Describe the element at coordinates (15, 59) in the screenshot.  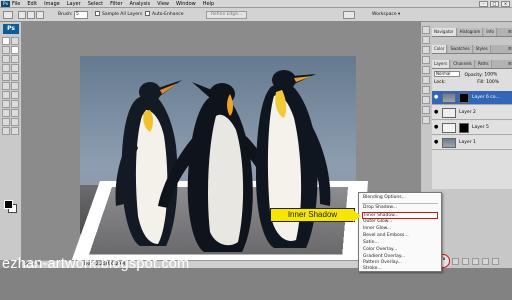
I see `eyedropper-tool-icon` at that location.